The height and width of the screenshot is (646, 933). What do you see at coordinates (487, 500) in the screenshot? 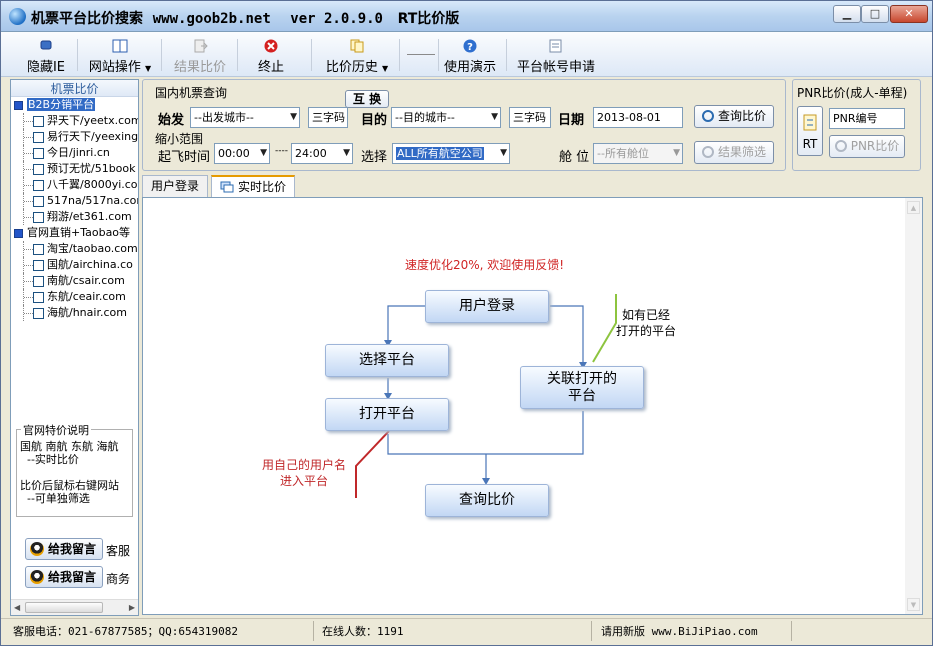
I see `flow-node-query: 查询比价` at bounding box center [487, 500].